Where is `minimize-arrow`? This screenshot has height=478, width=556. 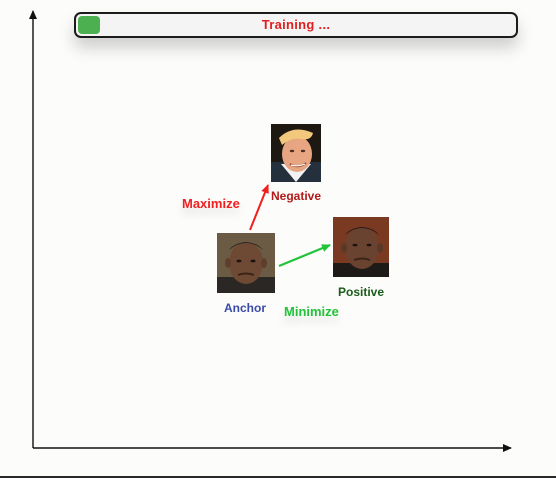 minimize-arrow is located at coordinates (304, 255).